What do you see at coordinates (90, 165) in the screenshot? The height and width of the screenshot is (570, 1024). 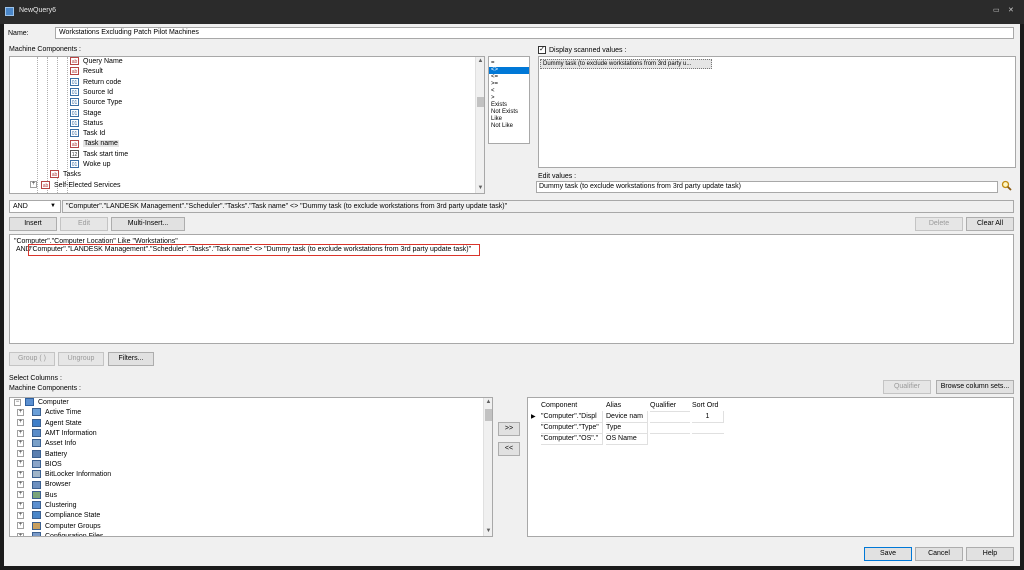 I see `tree-item: 01 Woke up` at bounding box center [90, 165].